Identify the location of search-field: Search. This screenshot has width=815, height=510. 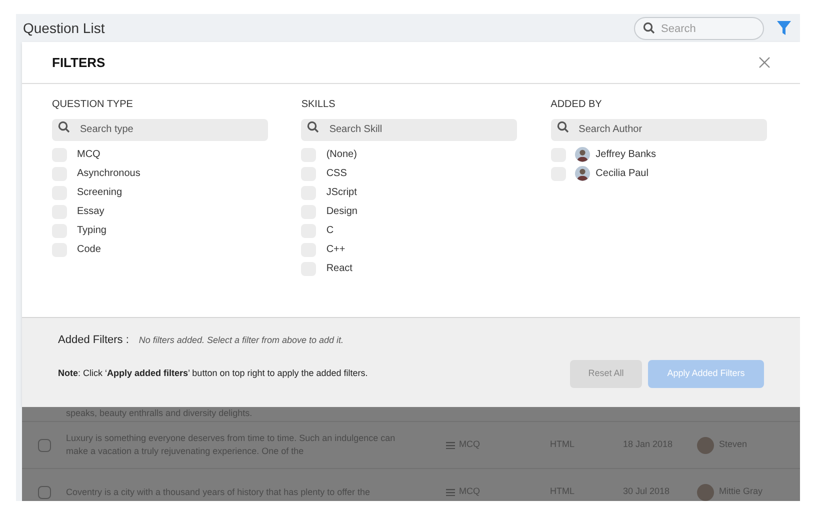
(699, 28).